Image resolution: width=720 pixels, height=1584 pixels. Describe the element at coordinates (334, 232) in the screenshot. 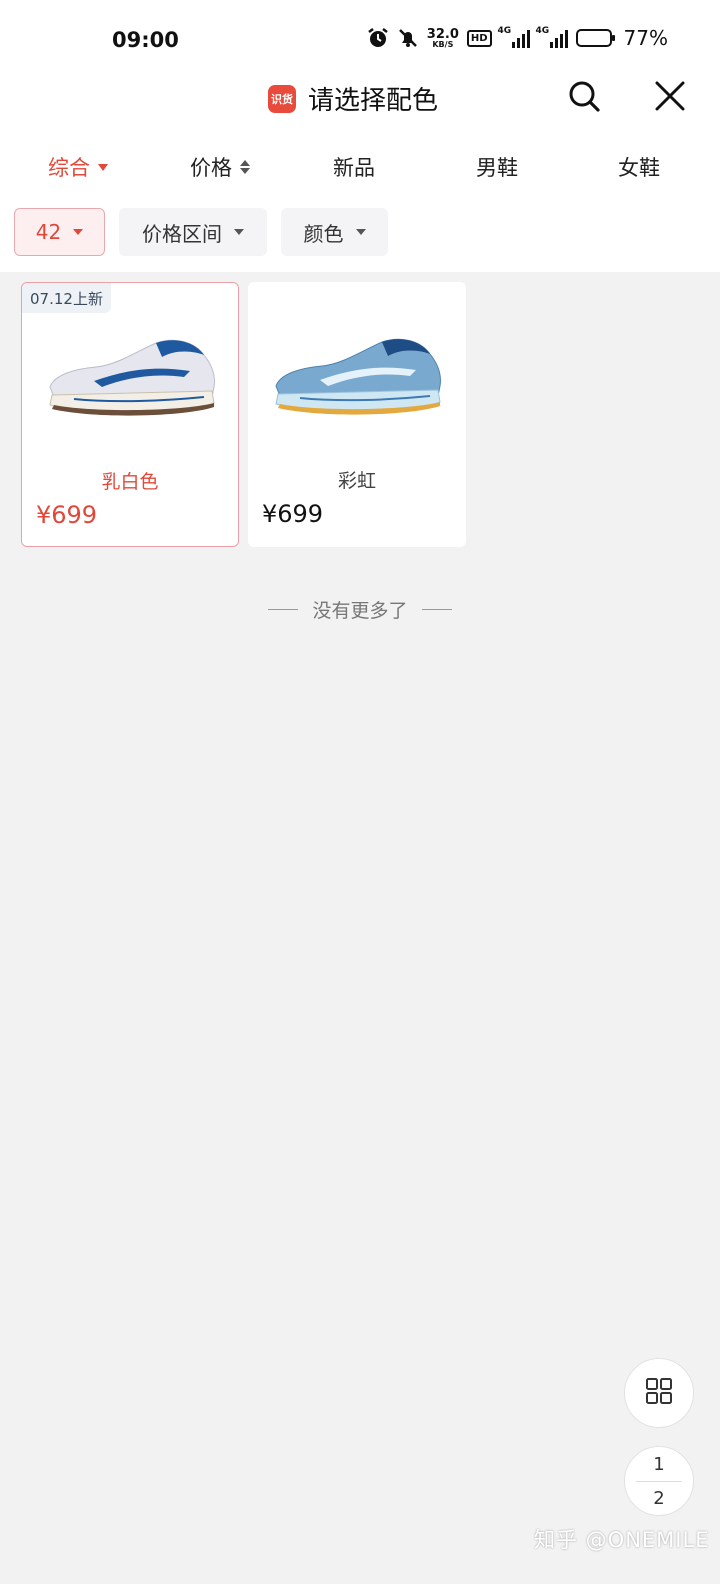

I see `filter-color: 颜色` at that location.